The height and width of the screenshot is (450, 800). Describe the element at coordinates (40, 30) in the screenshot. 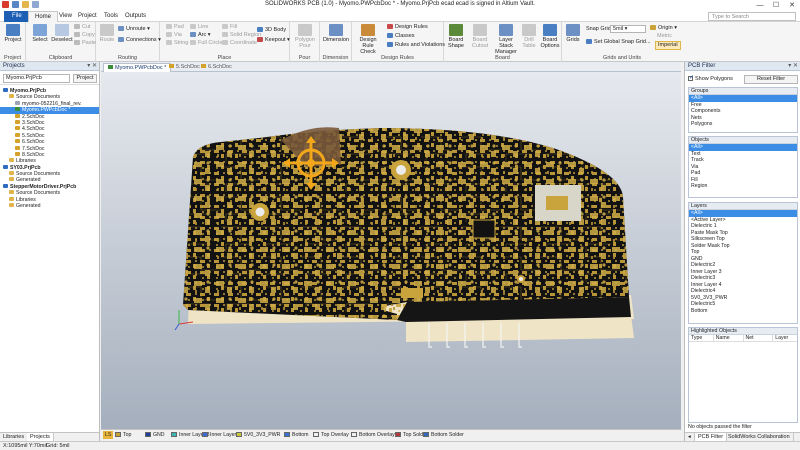

I see `select-icon` at that location.